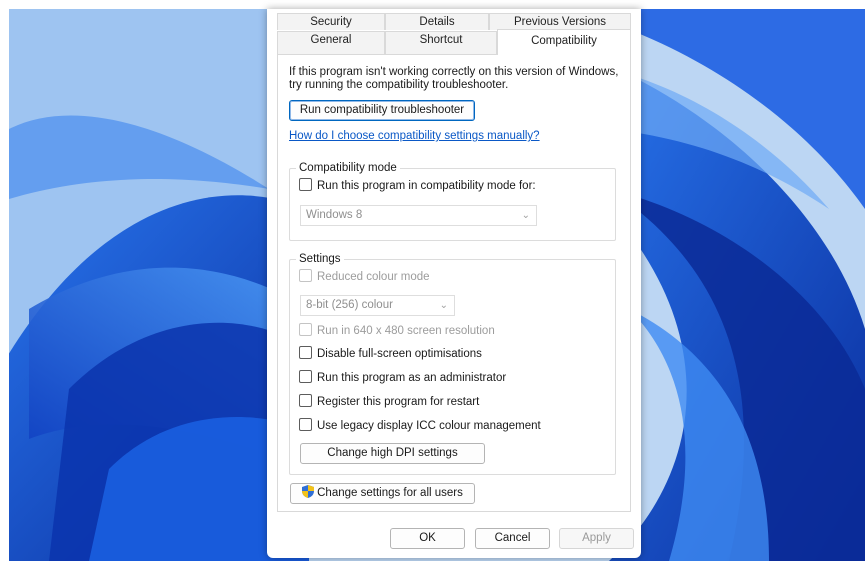  What do you see at coordinates (390, 493) in the screenshot?
I see `change-settings-all-users-label: Change settings for all users` at bounding box center [390, 493].